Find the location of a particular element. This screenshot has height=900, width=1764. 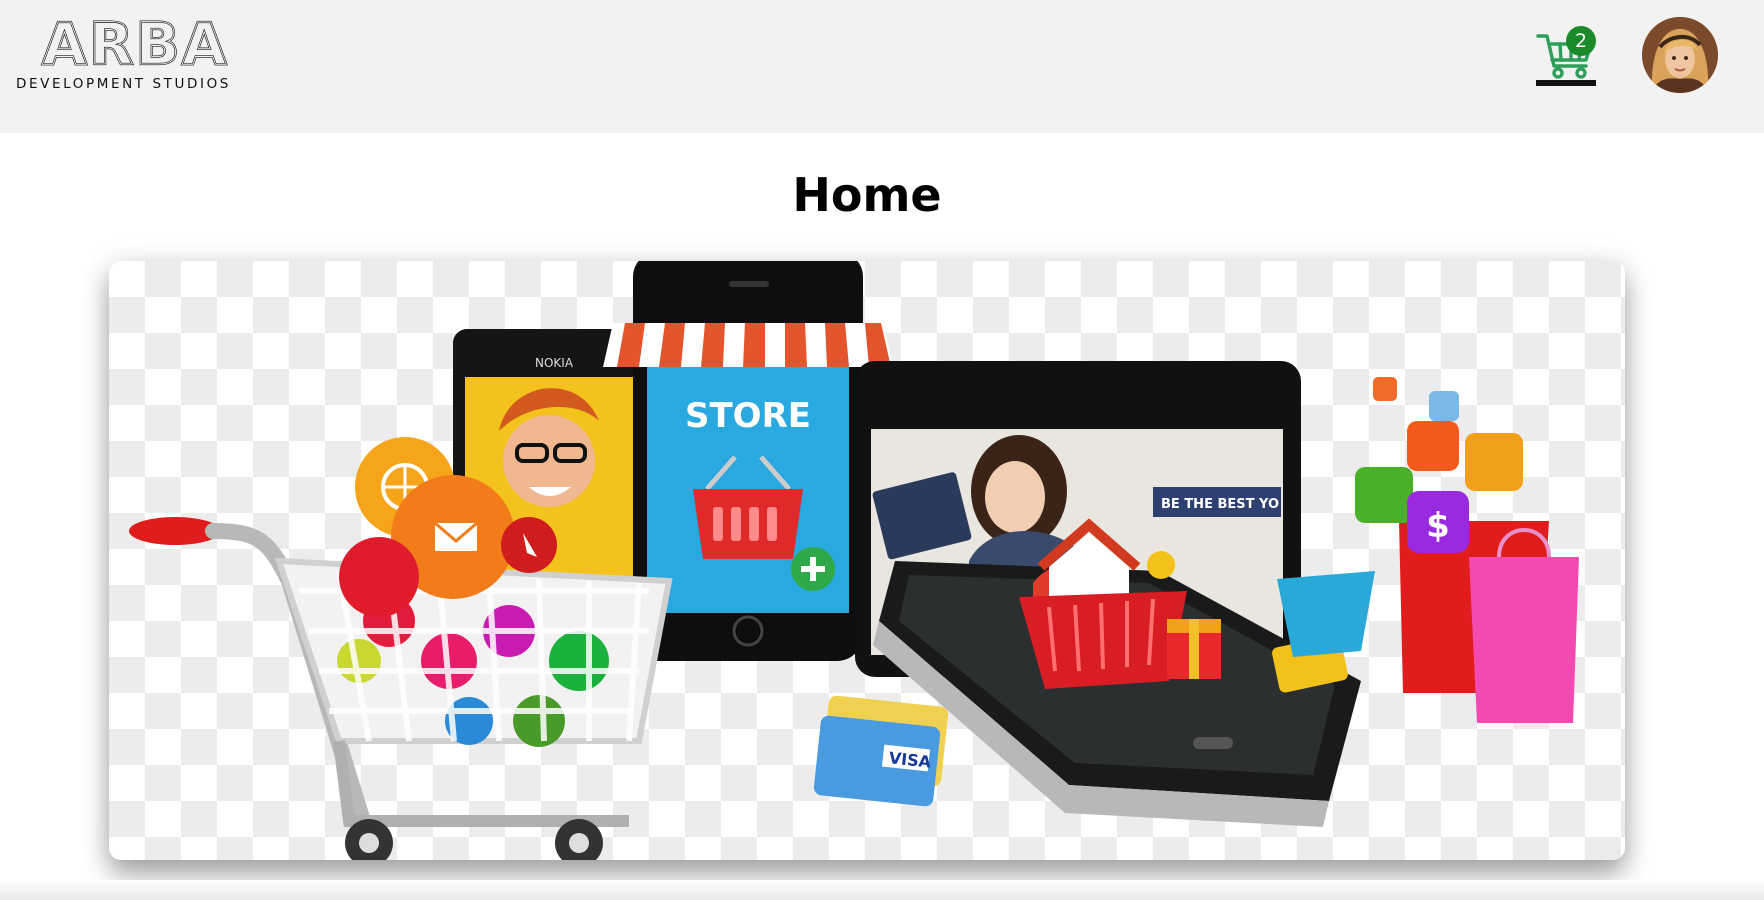

cart-button: 2 is located at coordinates (1566, 55).